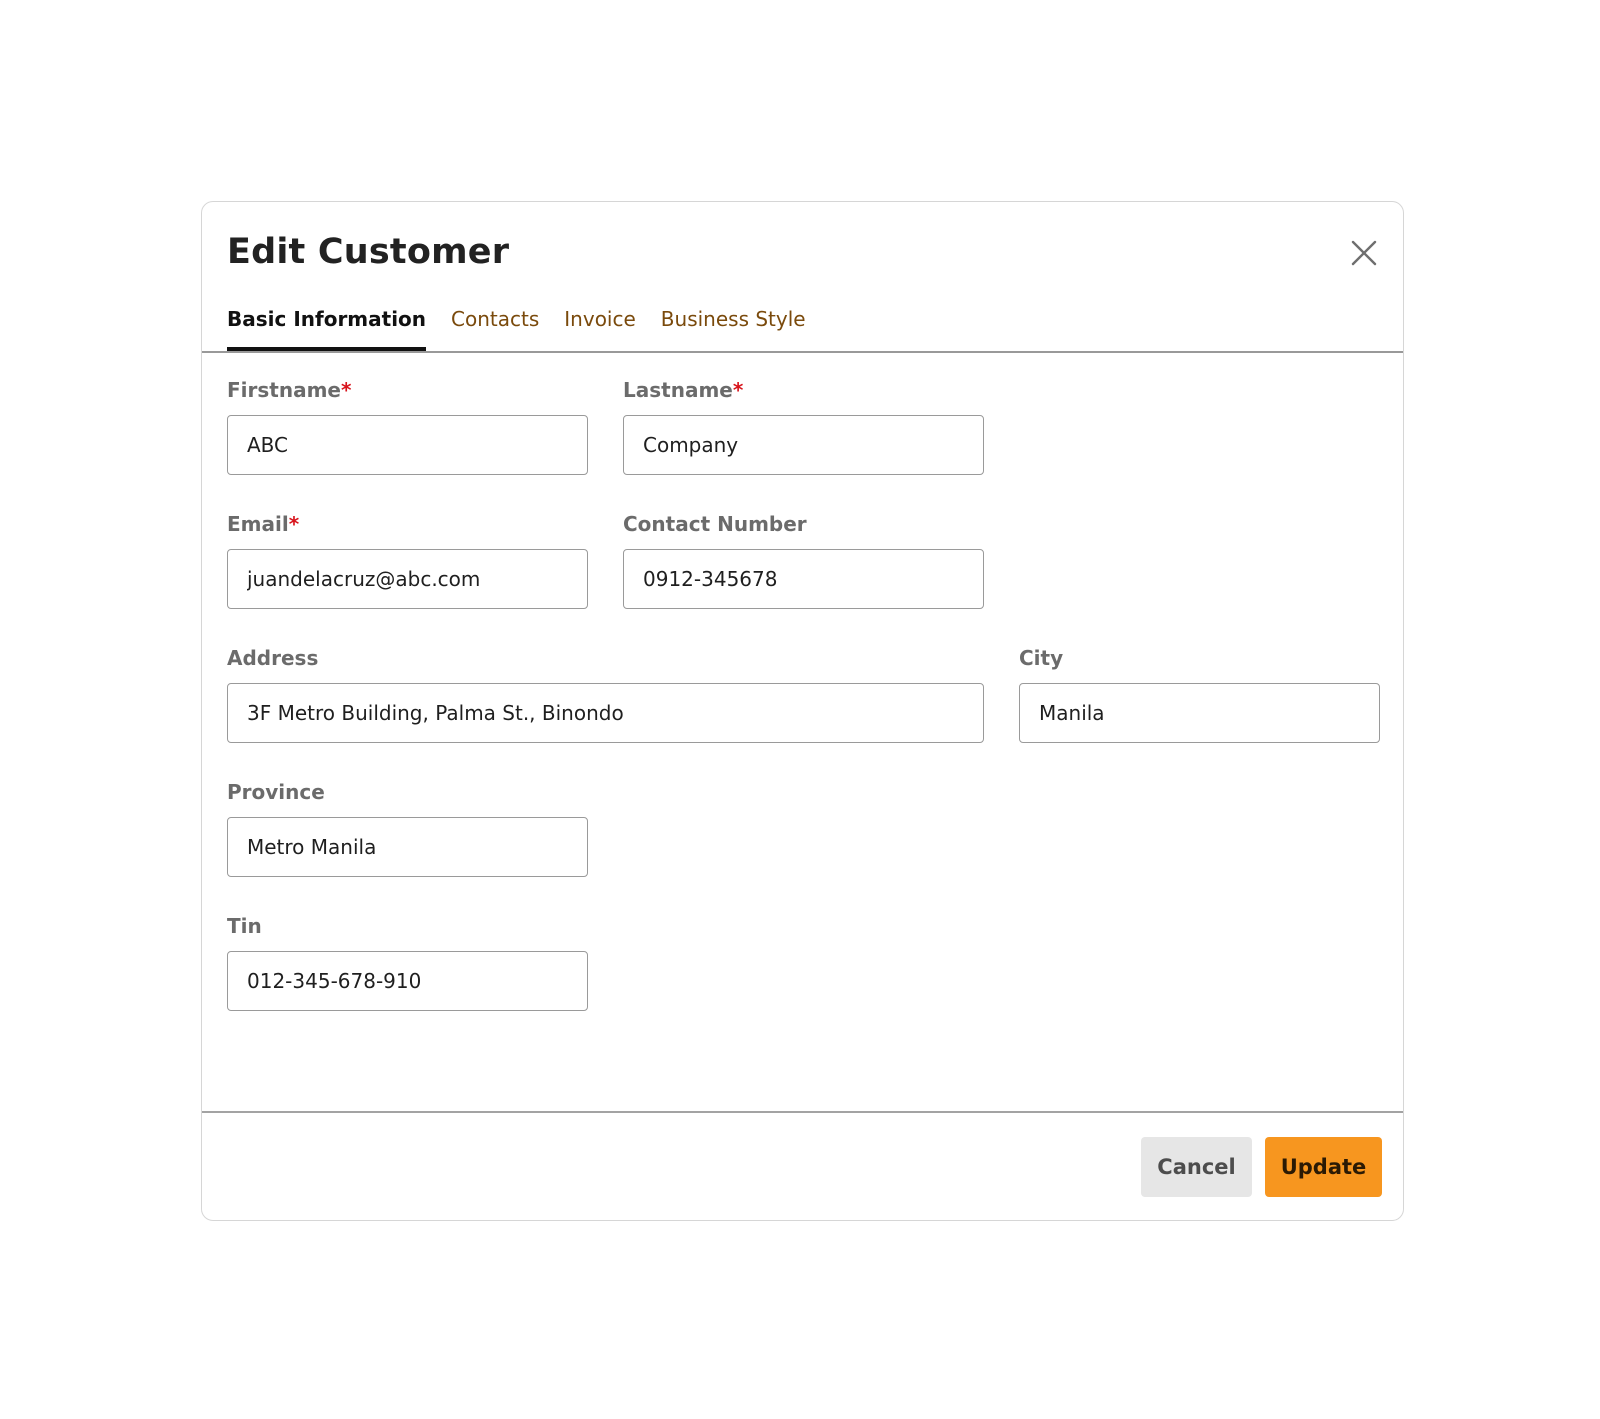  What do you see at coordinates (263, 524) in the screenshot?
I see `email-label: Email*` at bounding box center [263, 524].